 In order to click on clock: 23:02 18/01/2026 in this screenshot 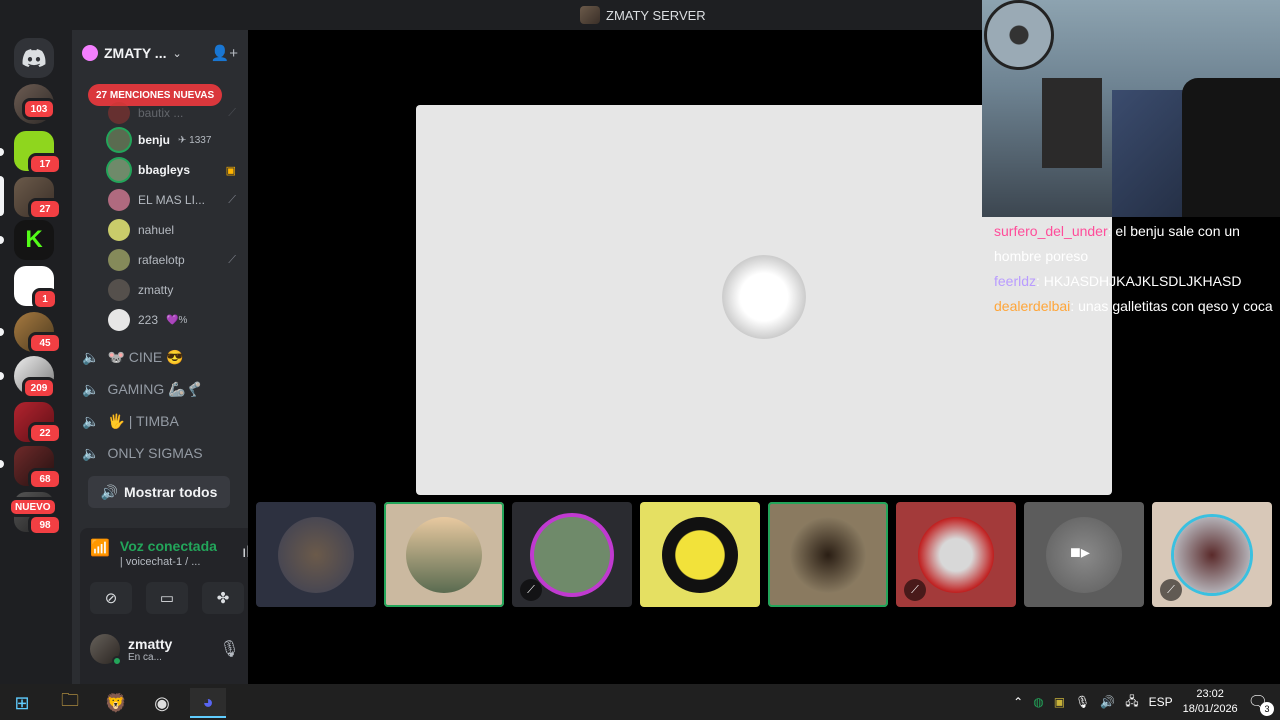, I will do `click(1210, 702)`.